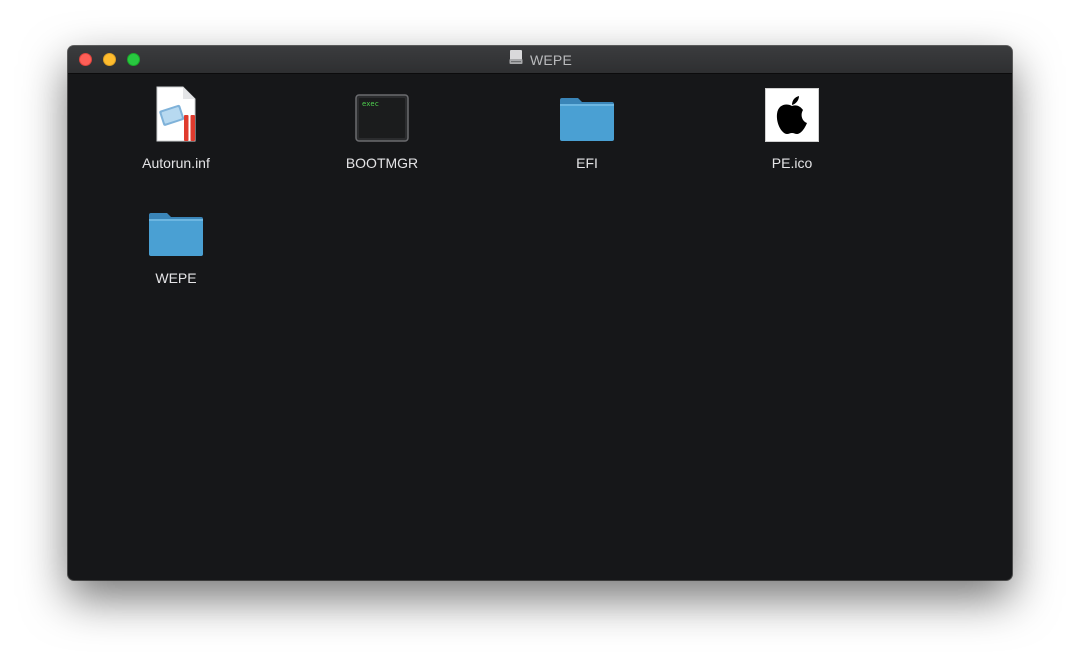  What do you see at coordinates (382, 112) in the screenshot?
I see `exec-file-icon: exec` at bounding box center [382, 112].